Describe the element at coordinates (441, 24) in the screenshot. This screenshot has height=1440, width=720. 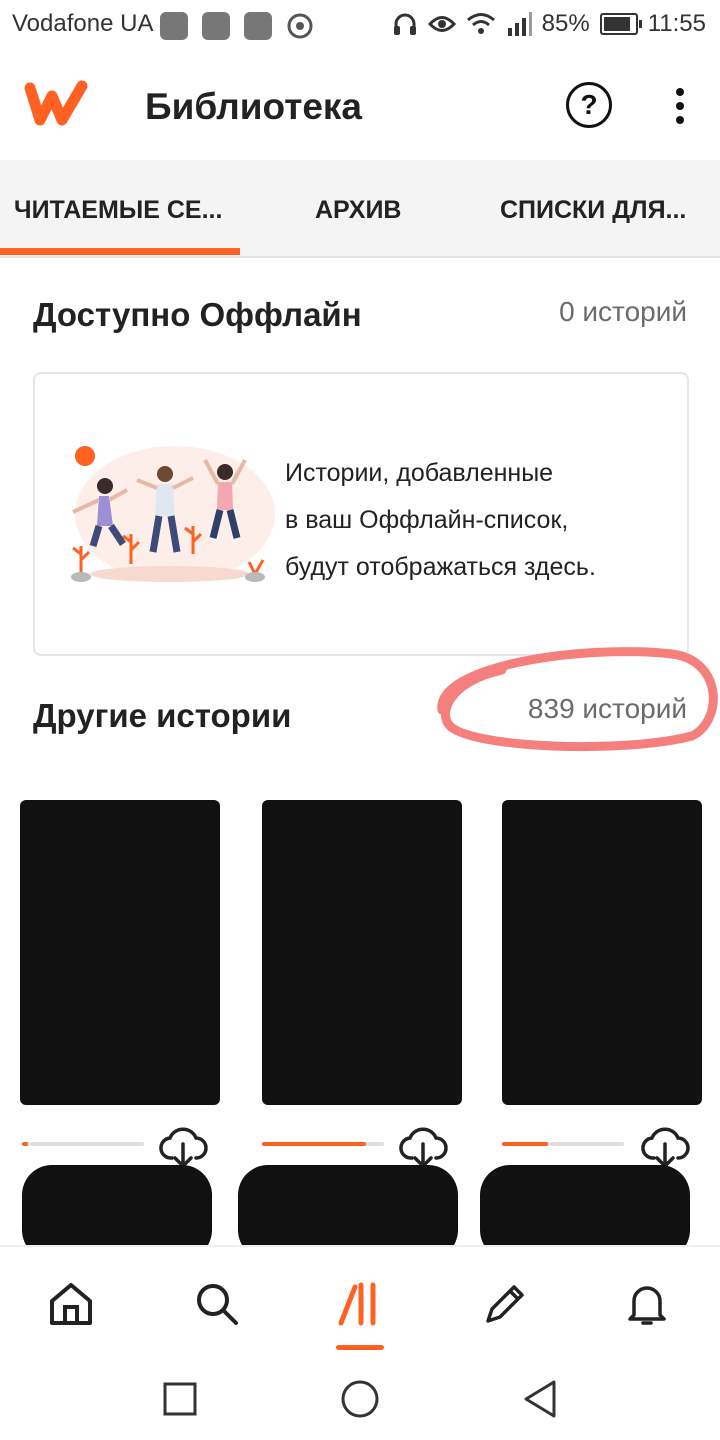
I see `eye-icon` at that location.